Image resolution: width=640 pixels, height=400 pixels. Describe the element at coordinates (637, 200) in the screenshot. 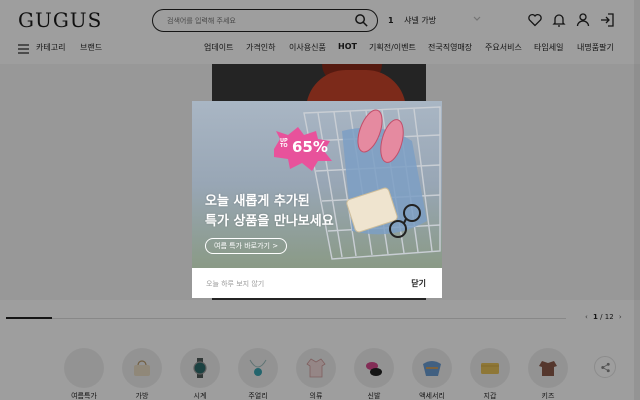

I see `scrollbar` at that location.